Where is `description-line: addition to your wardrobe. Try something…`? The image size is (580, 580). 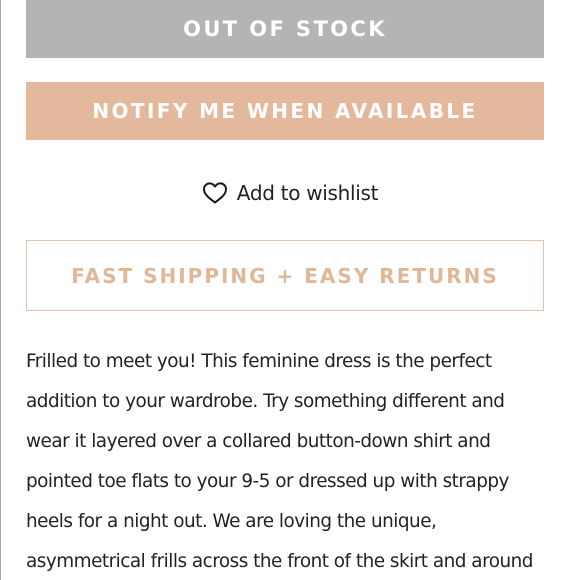 description-line: addition to your wardrobe. Try something… is located at coordinates (265, 401).